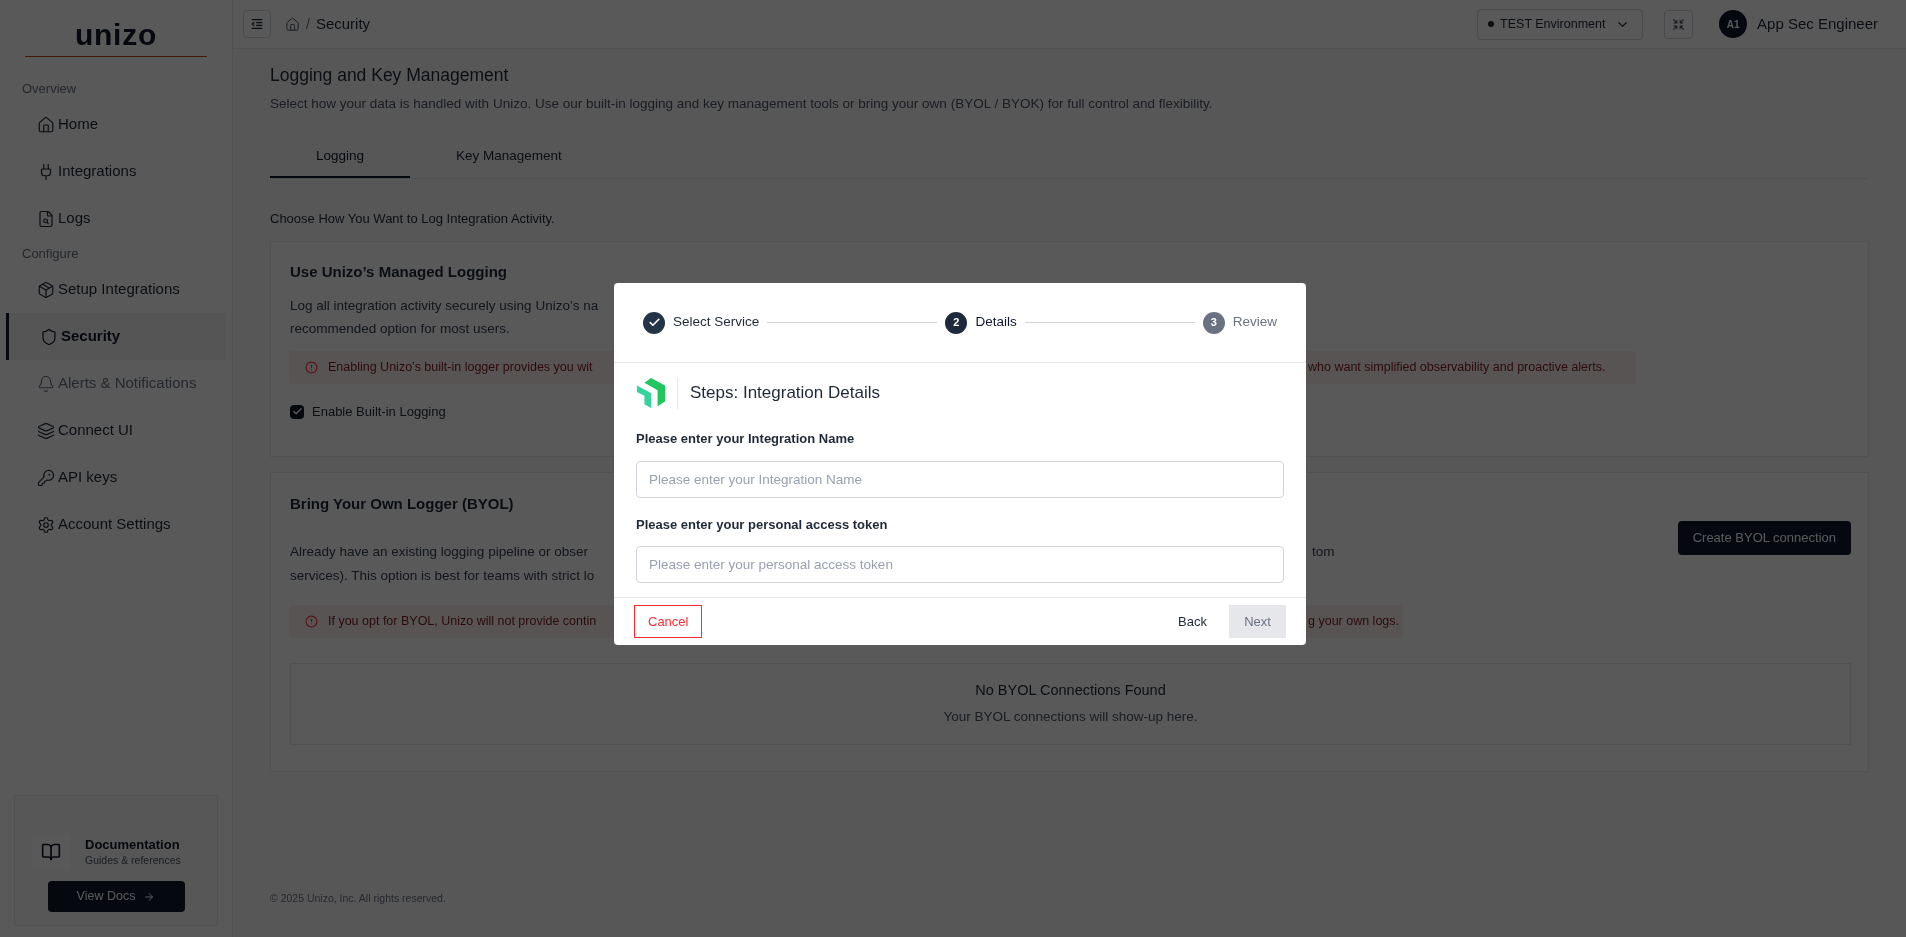 This screenshot has height=937, width=1906. What do you see at coordinates (46, 383) in the screenshot?
I see `bell-icon` at bounding box center [46, 383].